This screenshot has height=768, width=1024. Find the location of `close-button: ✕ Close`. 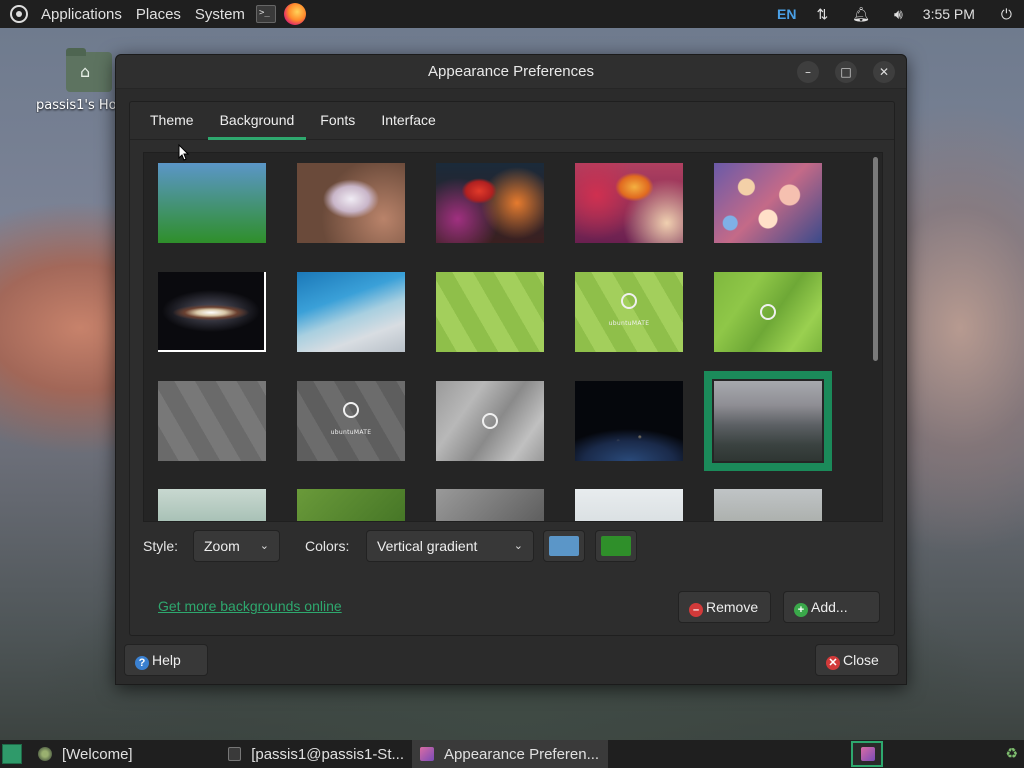

close-button: ✕ Close is located at coordinates (857, 660).